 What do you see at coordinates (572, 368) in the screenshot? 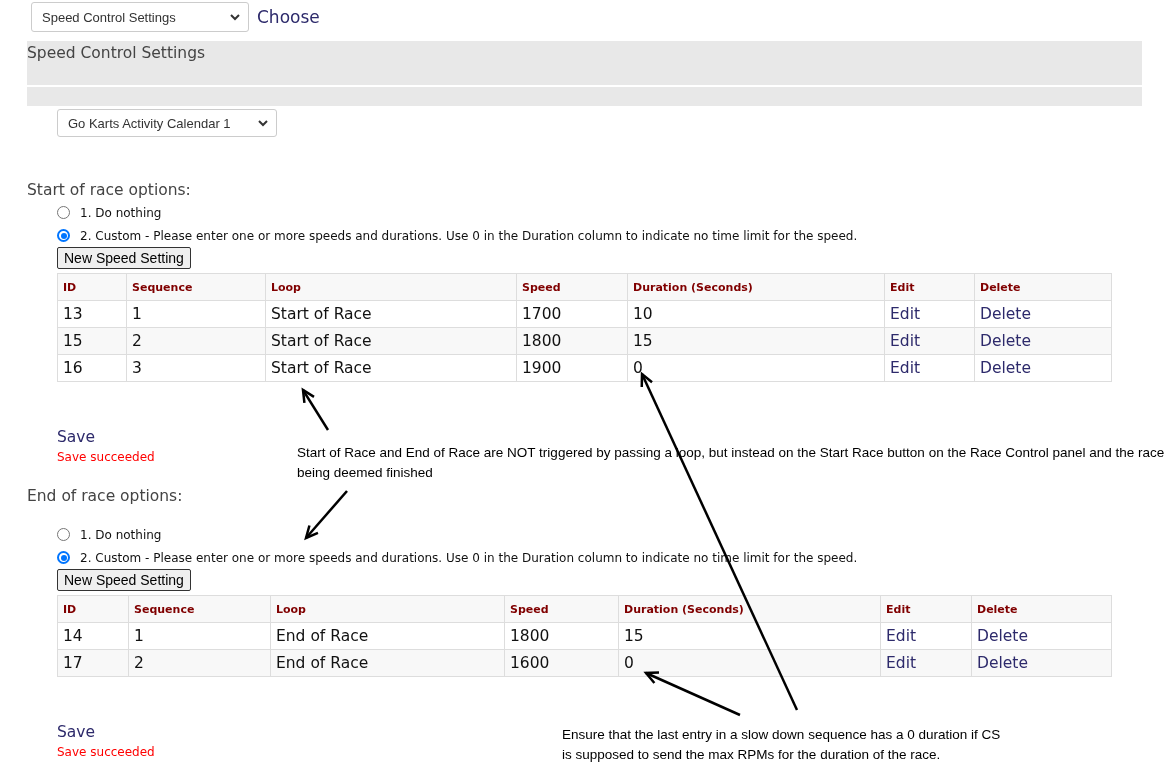
I see `table-cell: 1900` at bounding box center [572, 368].